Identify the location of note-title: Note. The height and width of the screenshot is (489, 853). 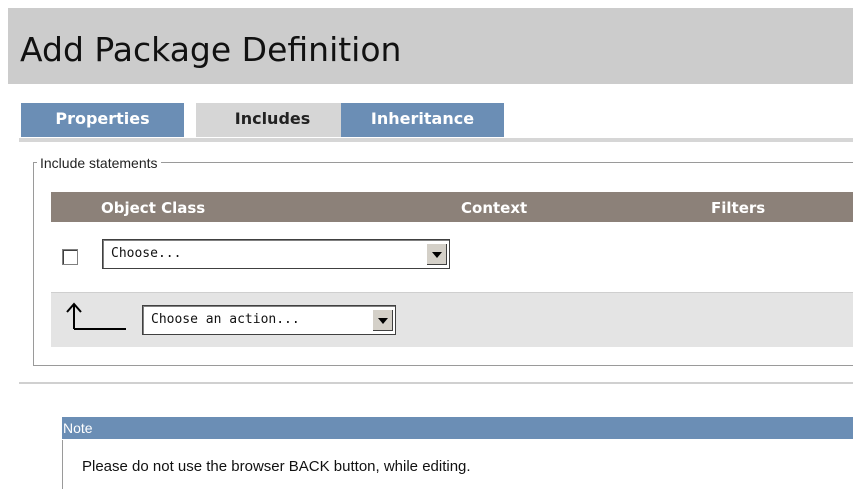
(78, 428).